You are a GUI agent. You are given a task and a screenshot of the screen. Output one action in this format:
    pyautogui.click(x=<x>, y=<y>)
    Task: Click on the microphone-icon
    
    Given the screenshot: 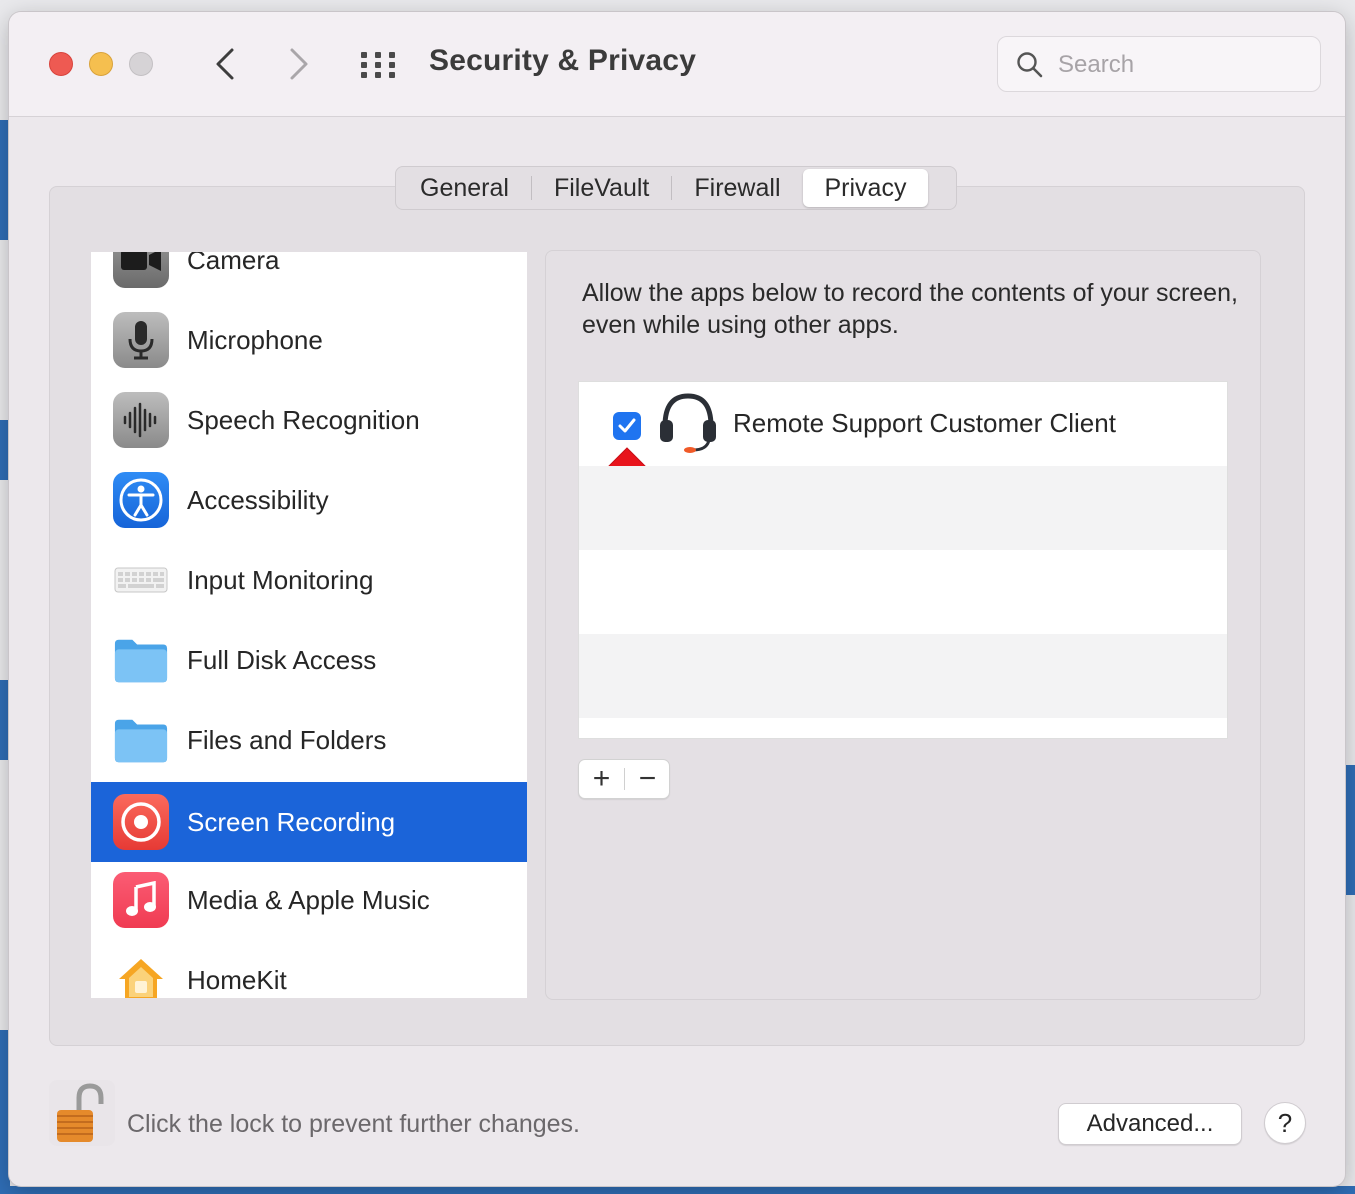 What is the action you would take?
    pyautogui.click(x=141, y=340)
    